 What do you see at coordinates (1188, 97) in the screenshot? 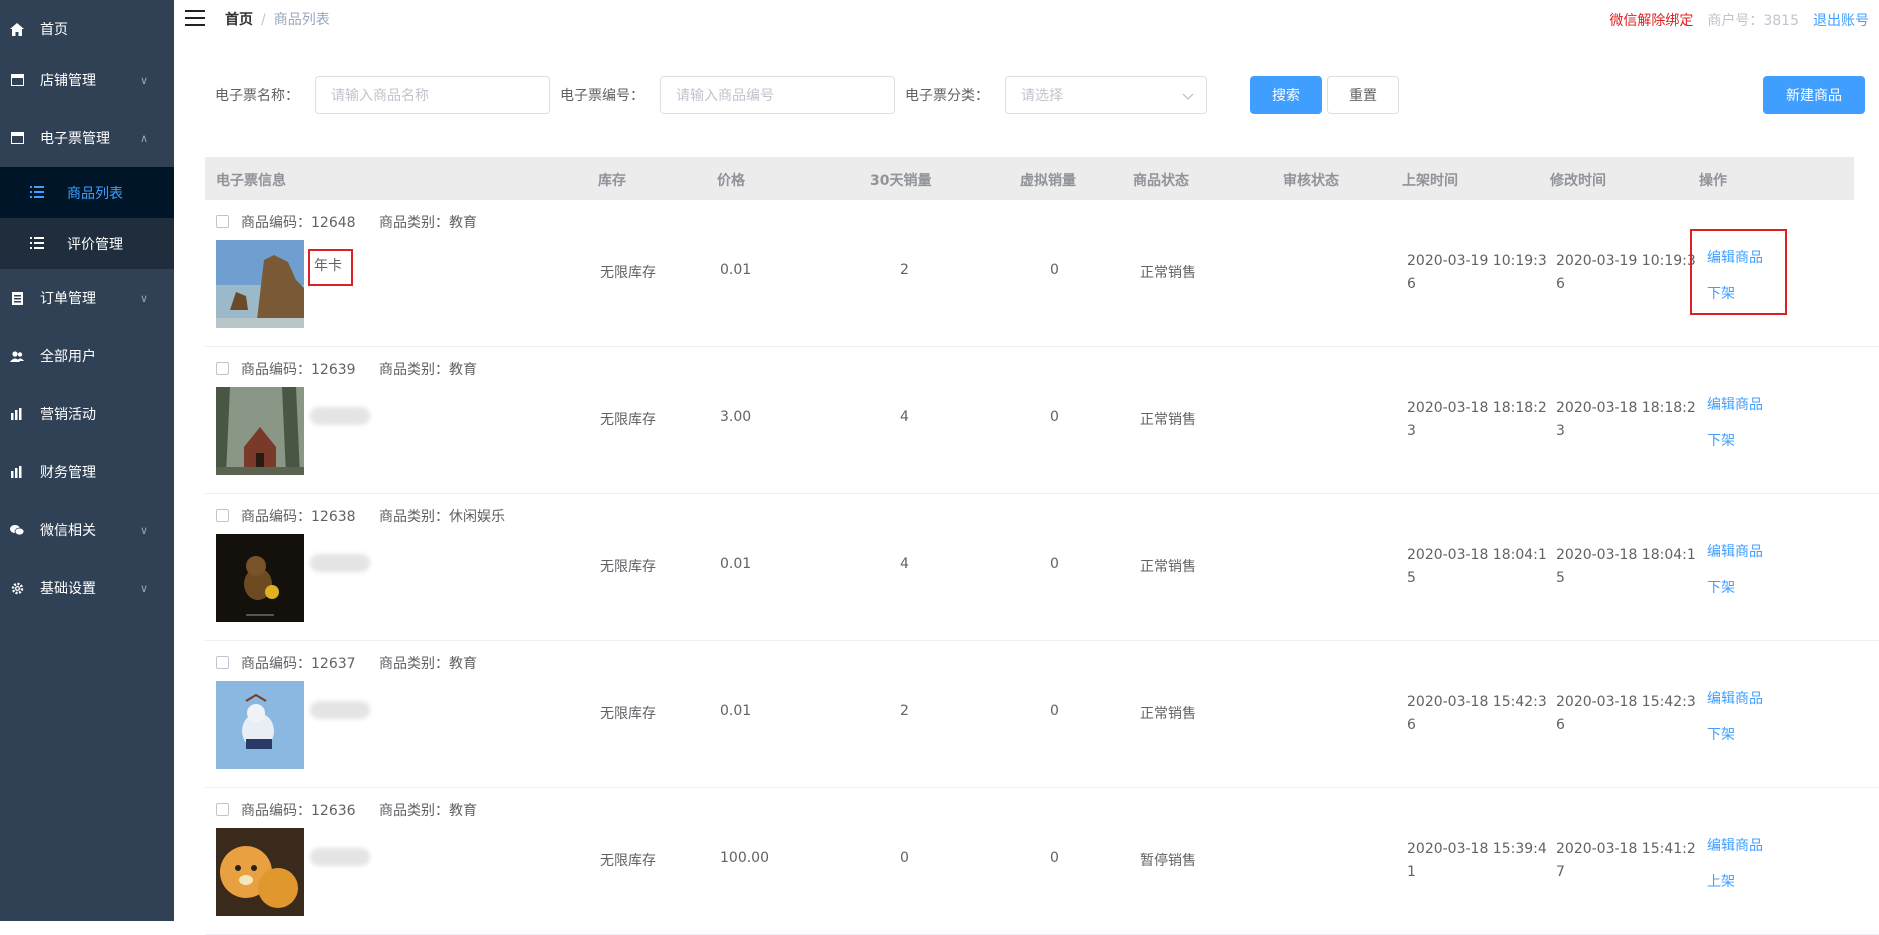
I see `chevron-down-icon` at bounding box center [1188, 97].